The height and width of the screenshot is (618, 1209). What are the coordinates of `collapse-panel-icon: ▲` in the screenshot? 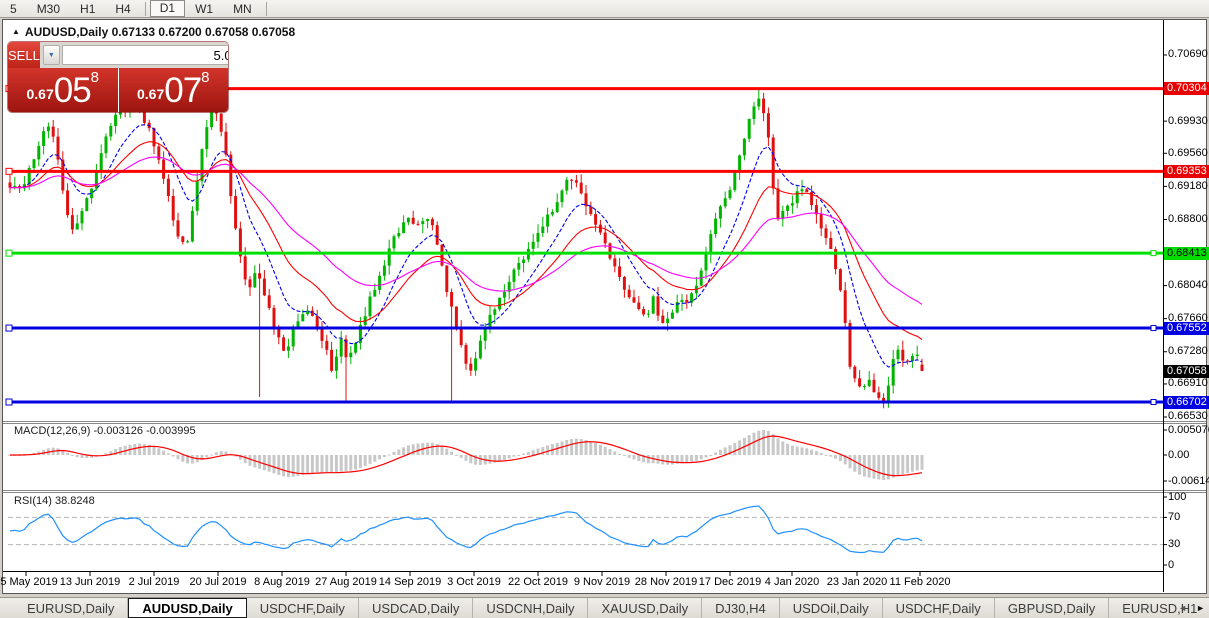 It's located at (16, 31).